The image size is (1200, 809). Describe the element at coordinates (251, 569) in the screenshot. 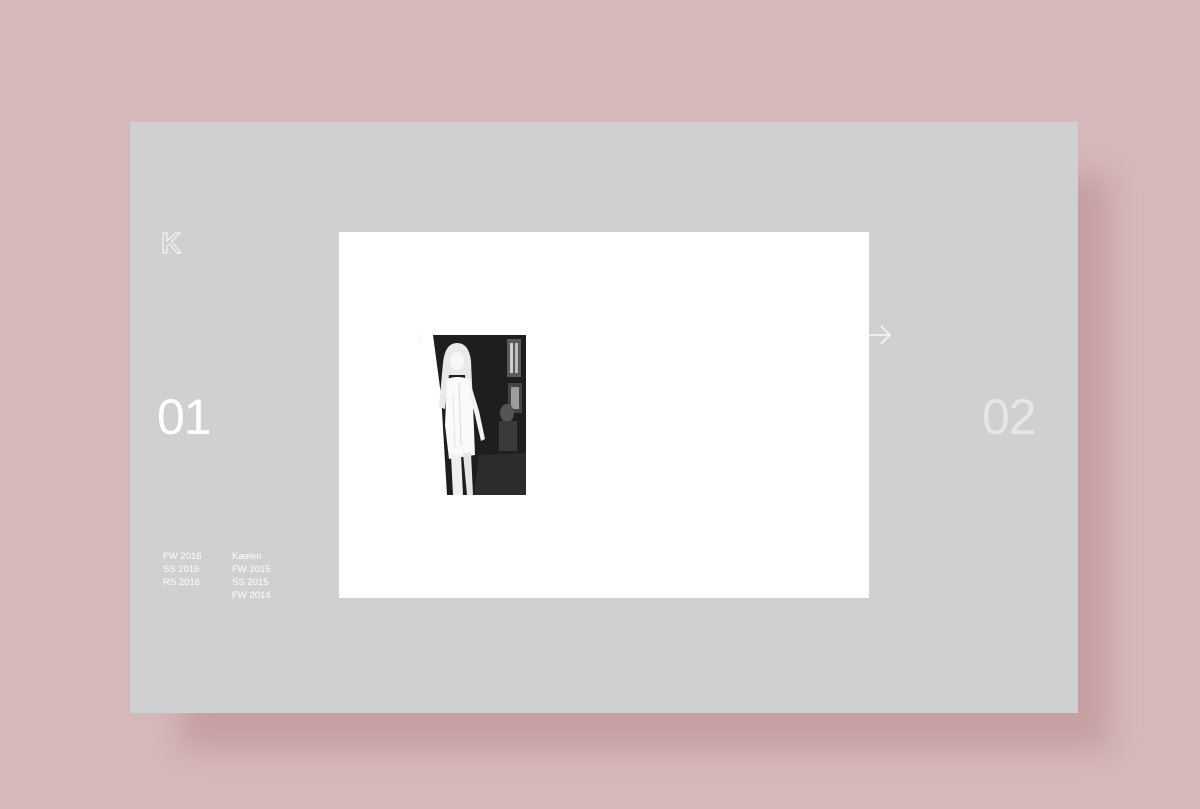

I see `nav-item-fw-2015: FW 2015` at that location.